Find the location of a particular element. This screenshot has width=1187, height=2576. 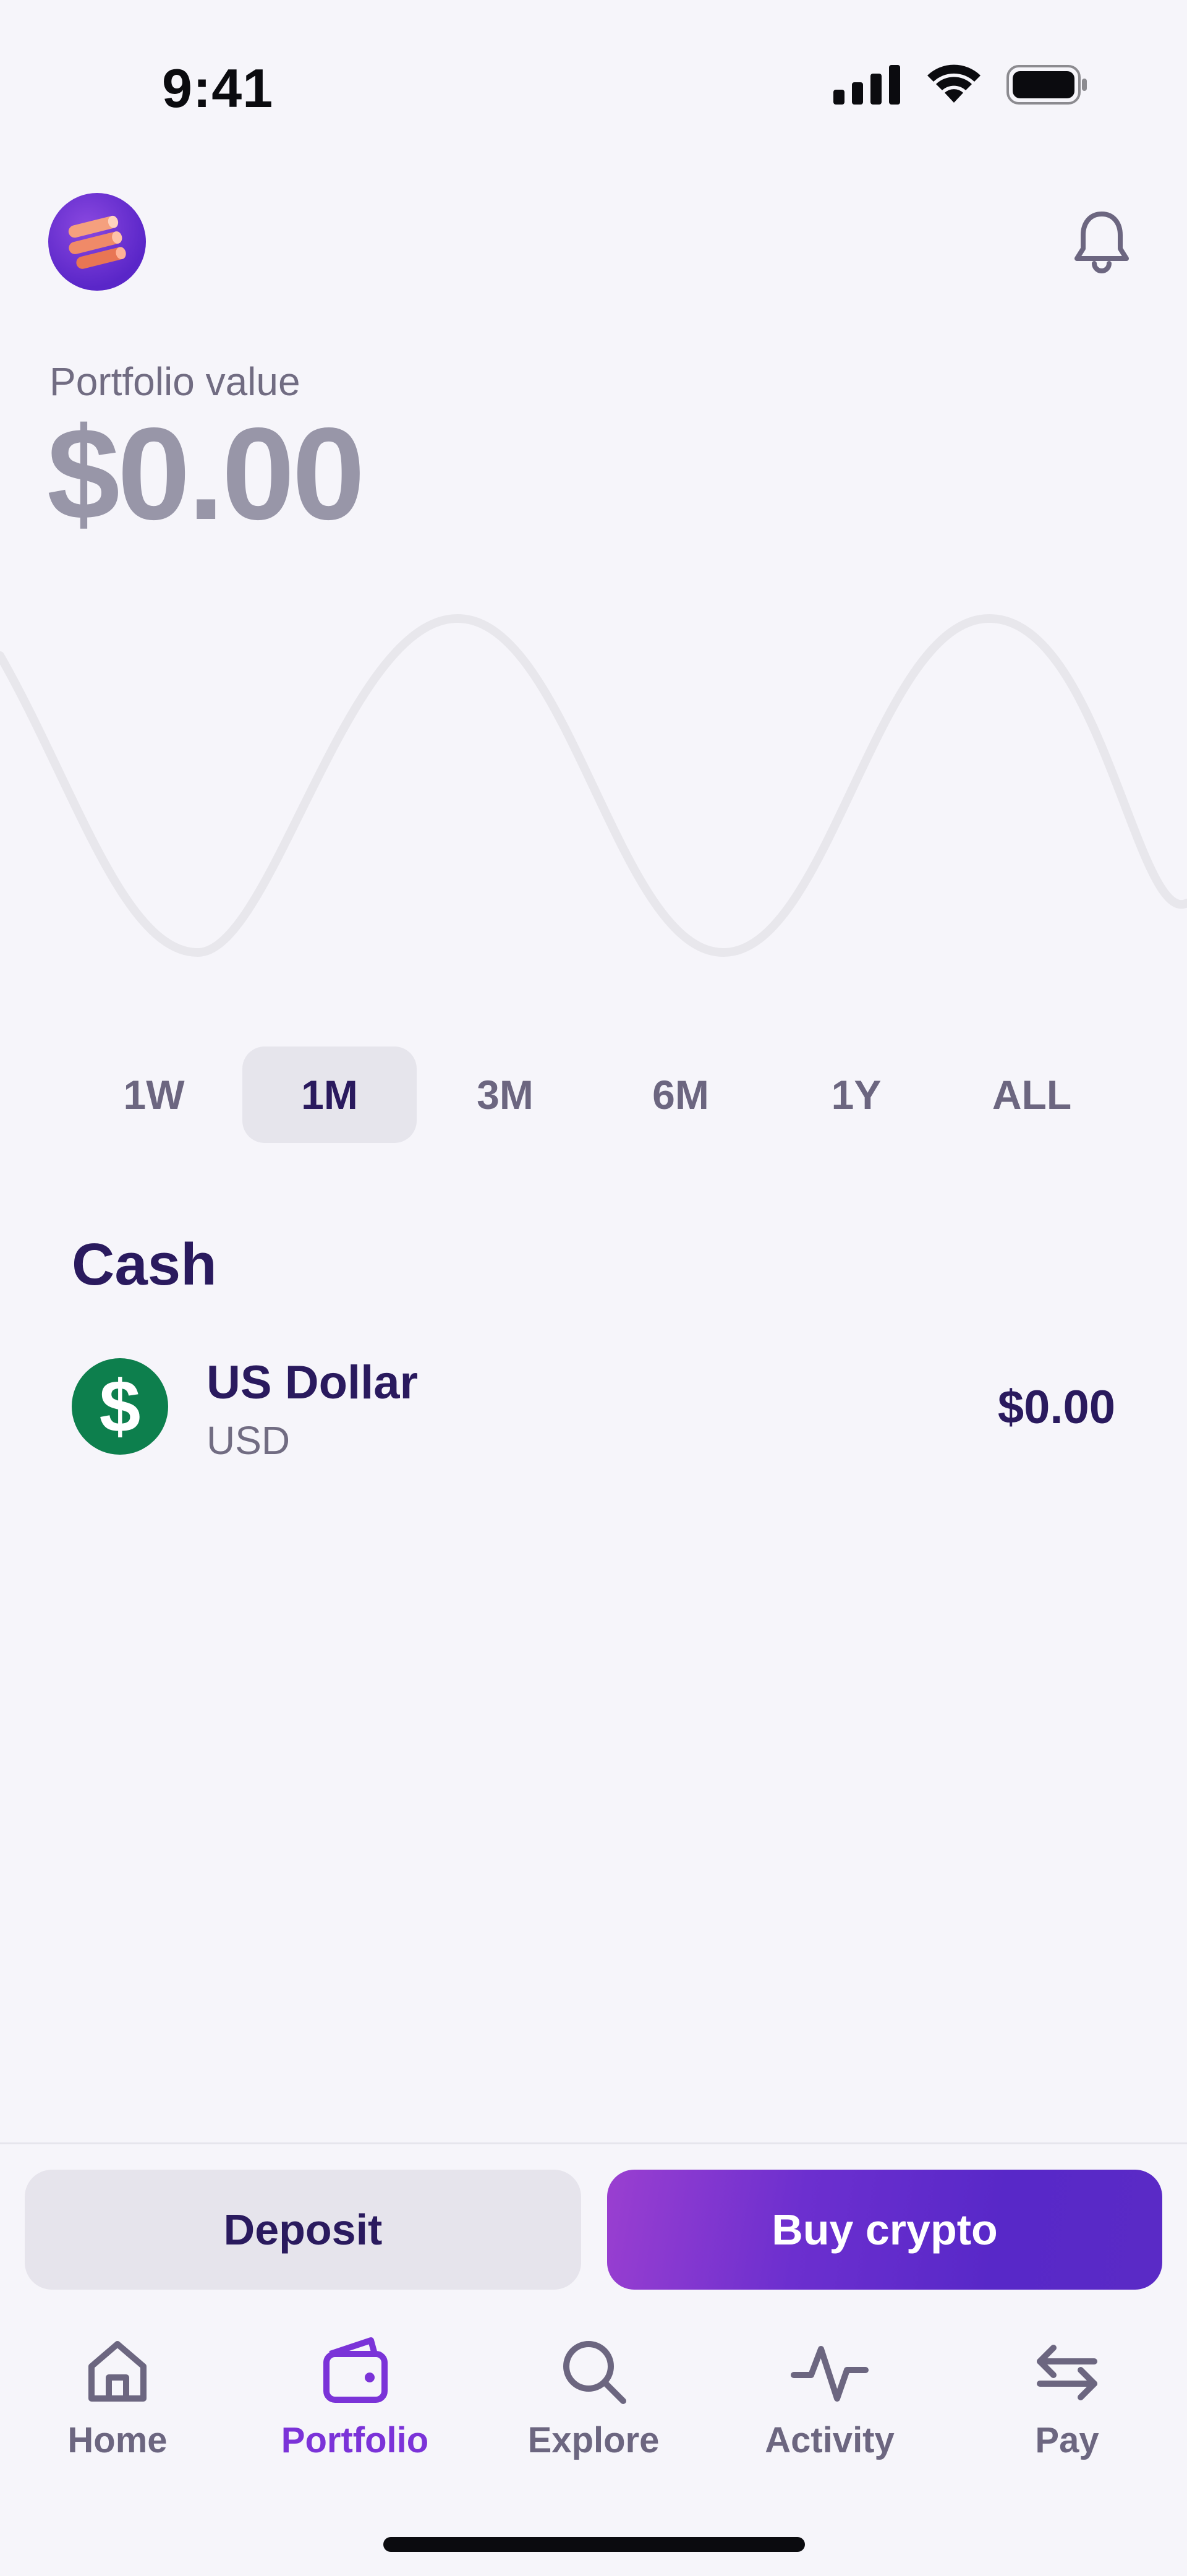

tab-home: Home is located at coordinates (118, 2406).